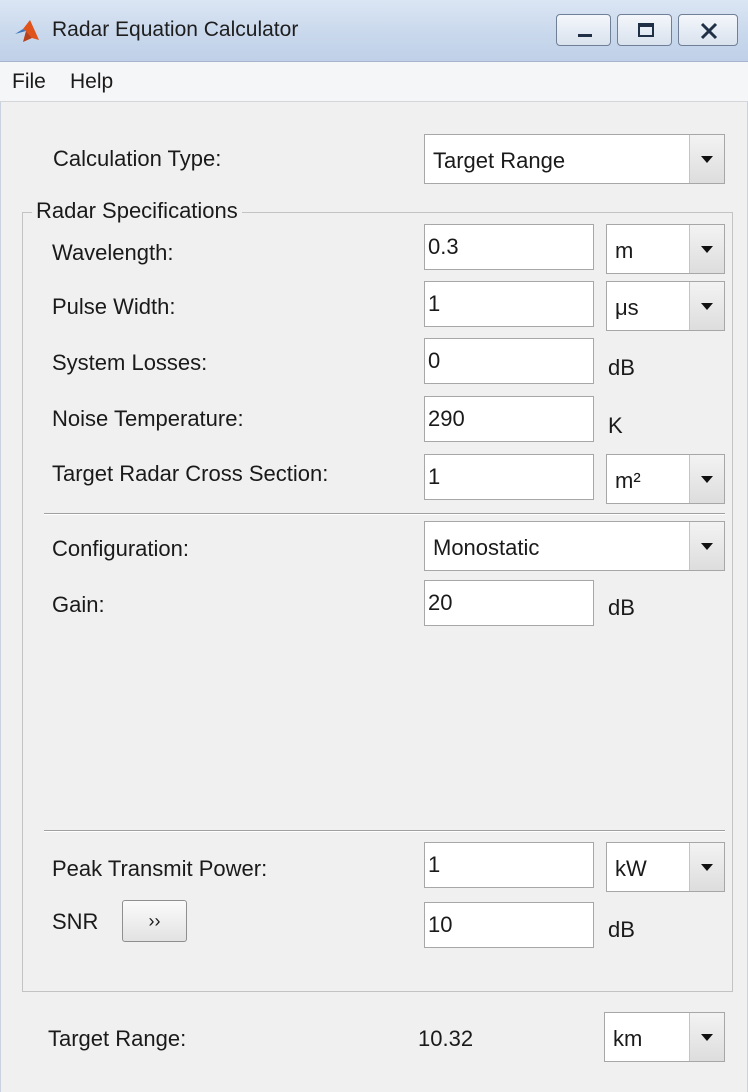 Image resolution: width=748 pixels, height=1092 pixels. I want to click on gain-label: Gain:, so click(78, 604).